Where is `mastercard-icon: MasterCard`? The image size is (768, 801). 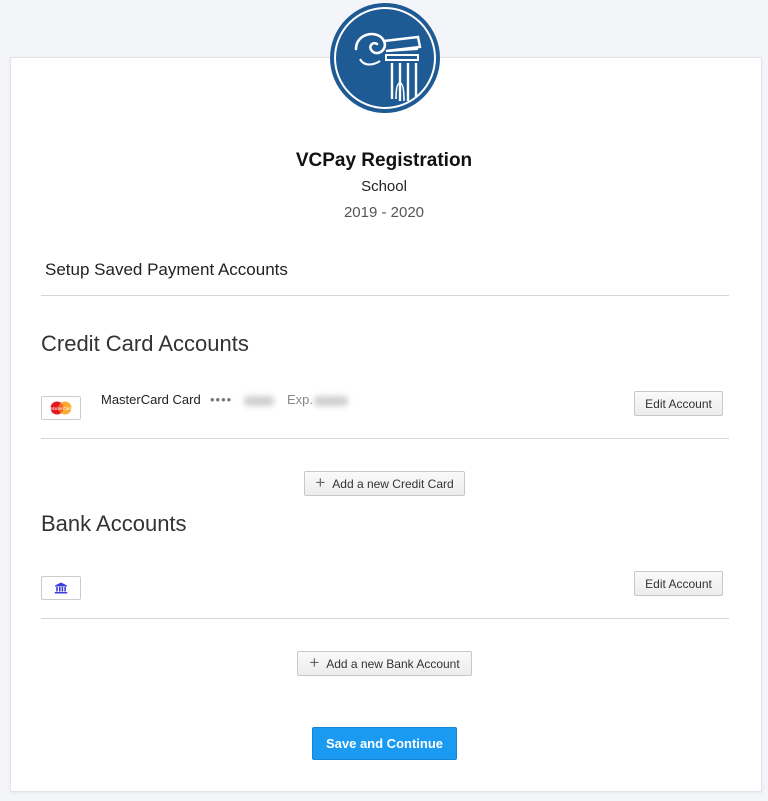 mastercard-icon: MasterCard is located at coordinates (61, 408).